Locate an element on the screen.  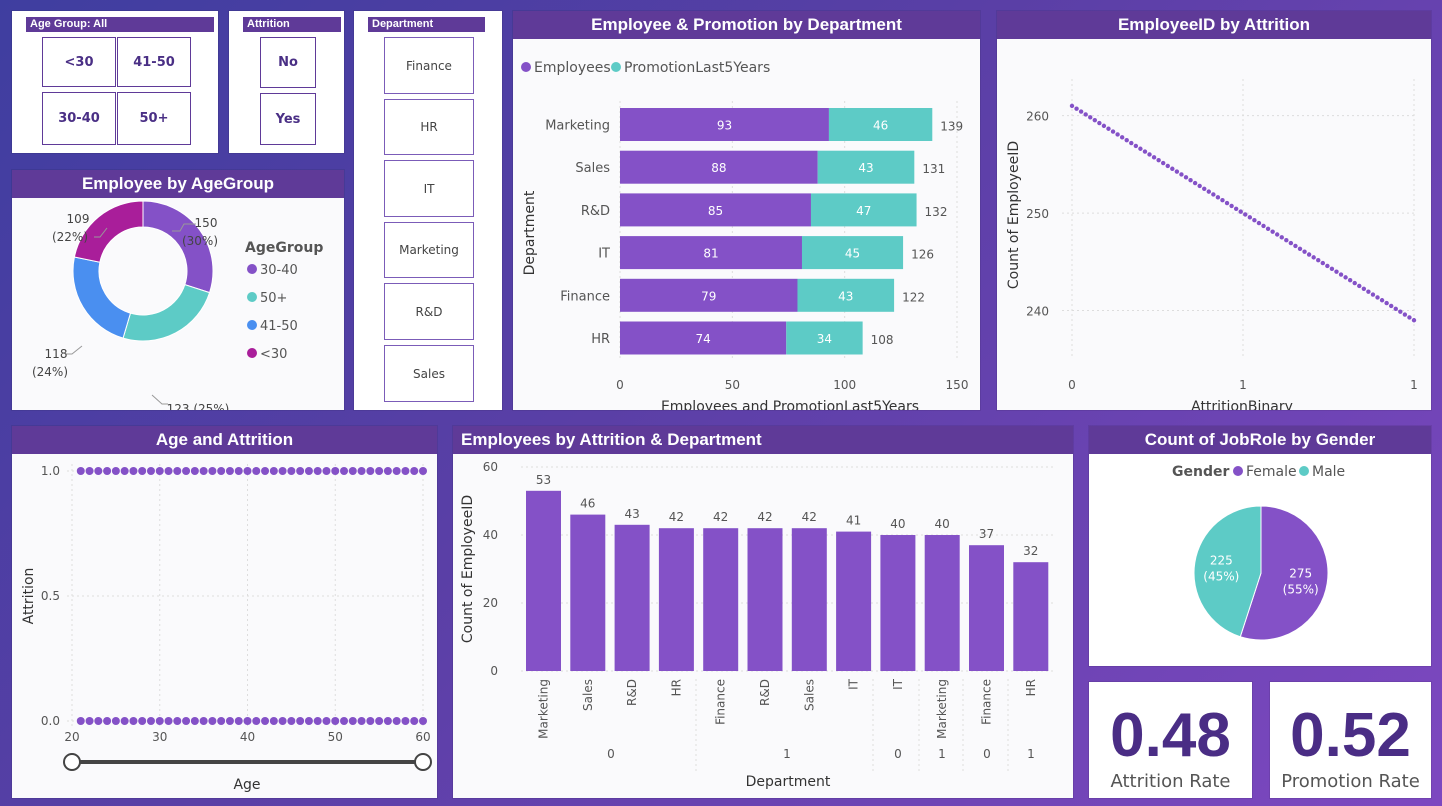
scatter-x-tick: 20 is located at coordinates (71, 737).